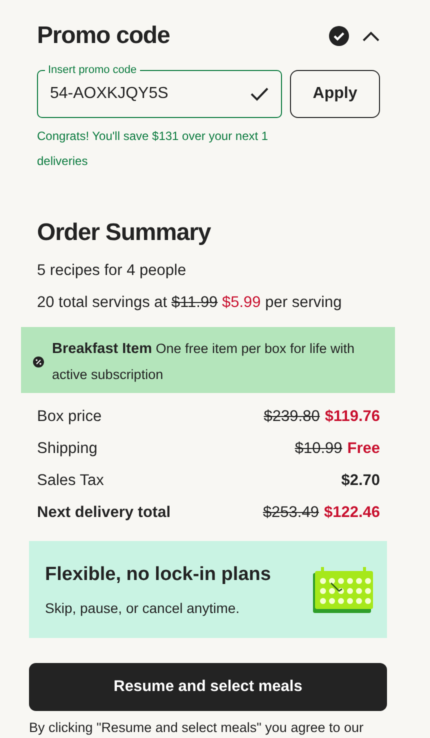 The height and width of the screenshot is (738, 430). Describe the element at coordinates (204, 362) in the screenshot. I see `banner-text: Breakfast Item One free item per box for life with active subscription` at that location.